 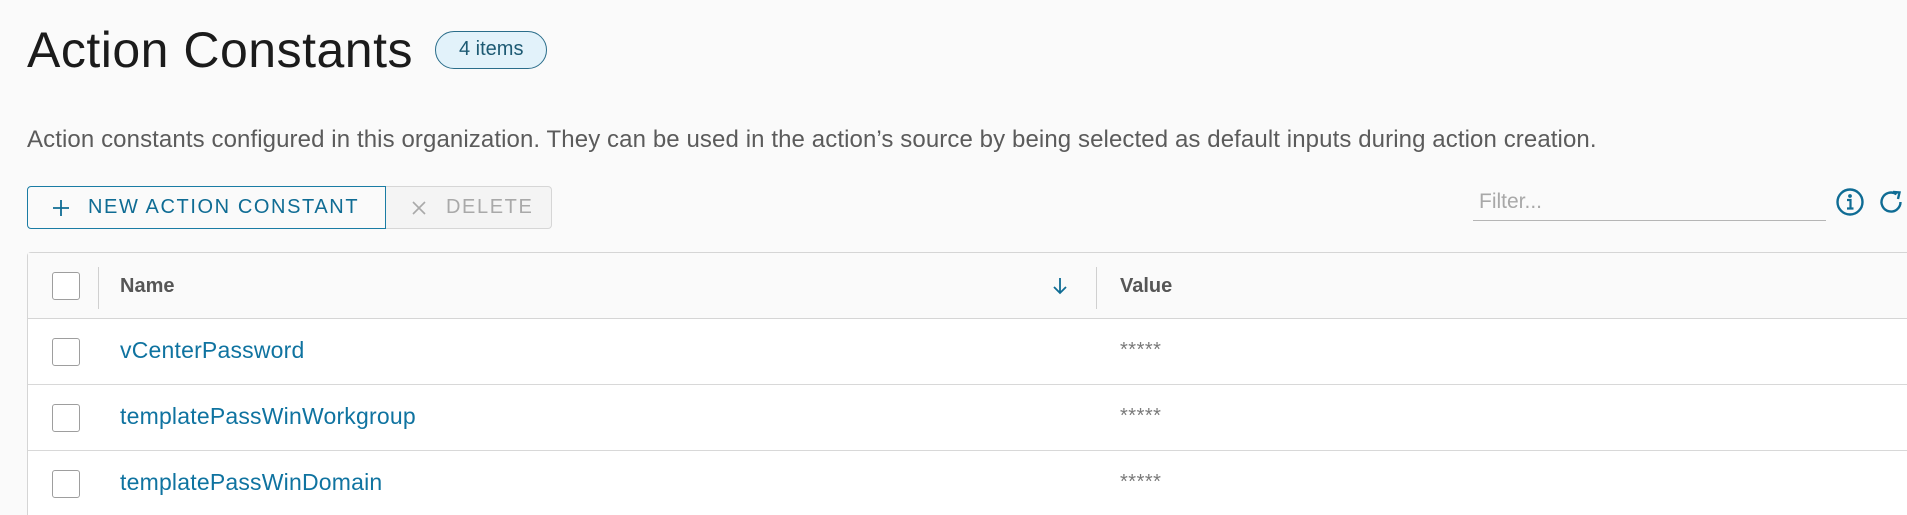 I want to click on column-header-value: Value, so click(x=1146, y=286).